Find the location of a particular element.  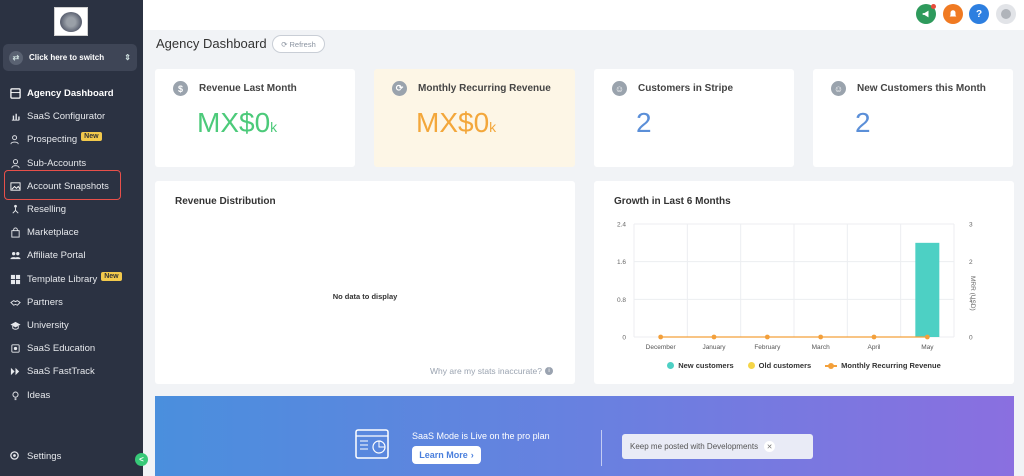

learn-more-button: Learn More › is located at coordinates (446, 455).